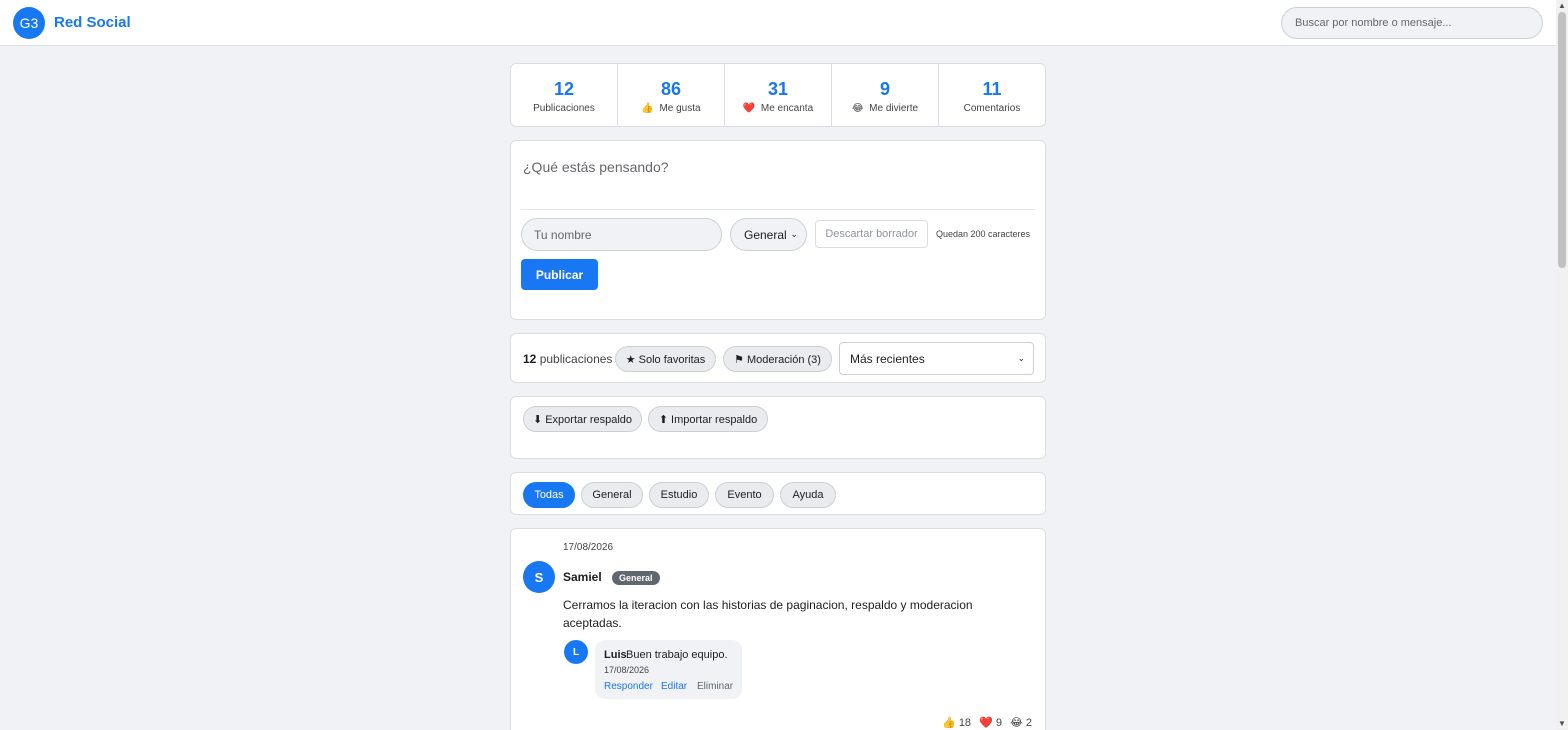 This screenshot has height=730, width=1568. Describe the element at coordinates (744, 495) in the screenshot. I see `tab-evento: Evento` at that location.